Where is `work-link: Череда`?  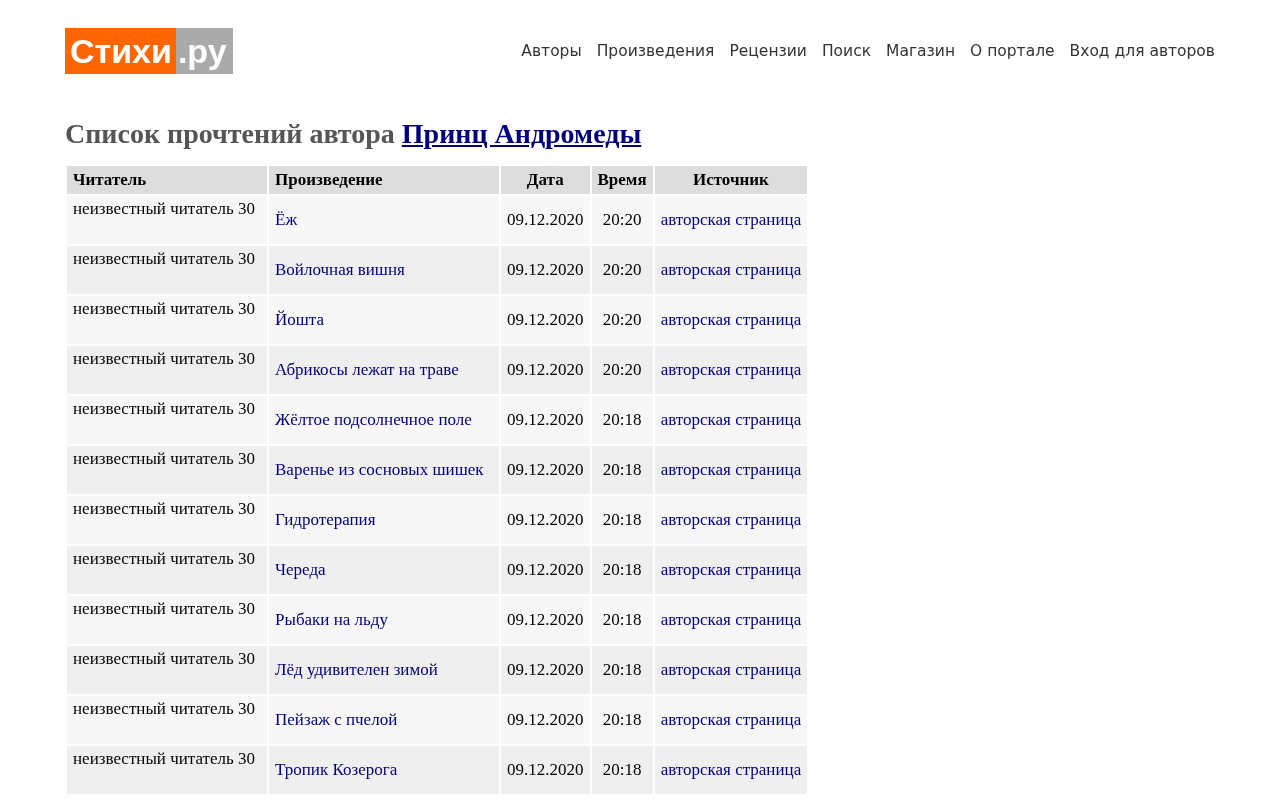 work-link: Череда is located at coordinates (300, 569).